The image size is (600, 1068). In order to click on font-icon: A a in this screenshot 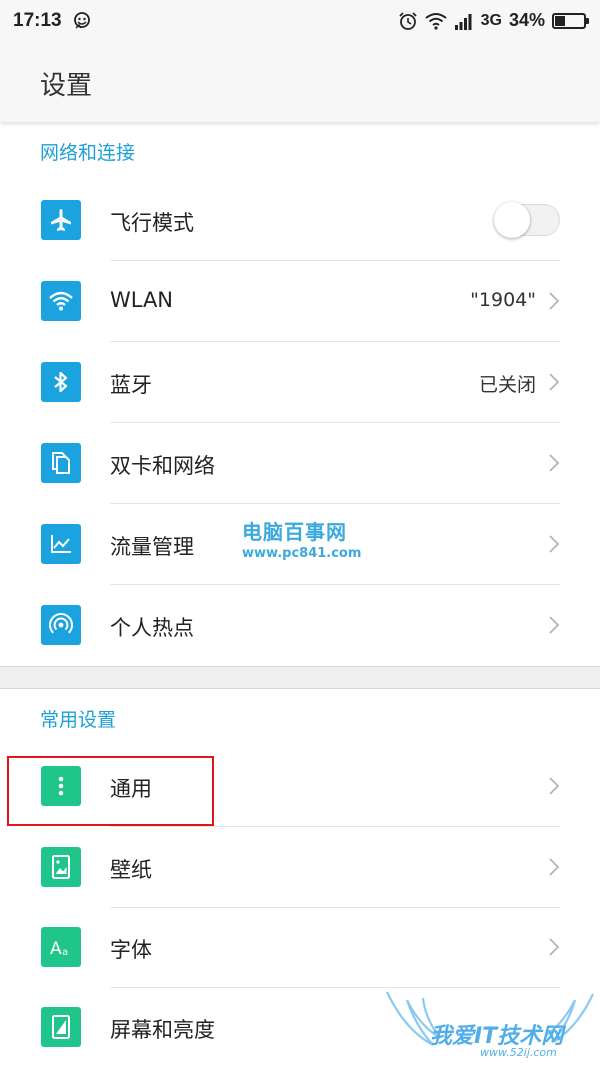, I will do `click(61, 947)`.